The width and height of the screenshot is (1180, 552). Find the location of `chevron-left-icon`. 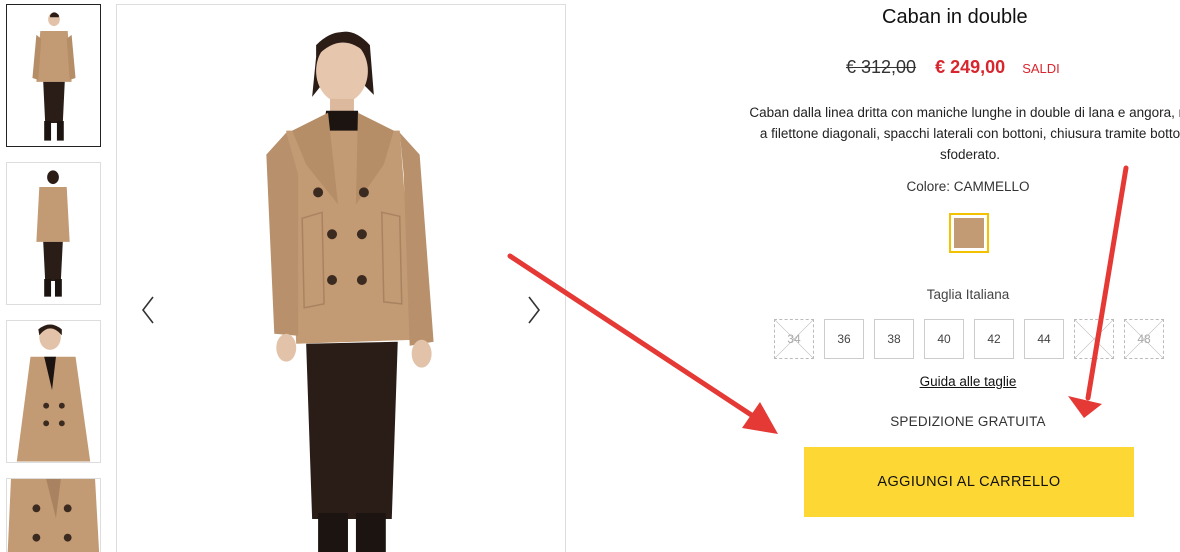

chevron-left-icon is located at coordinates (148, 310).